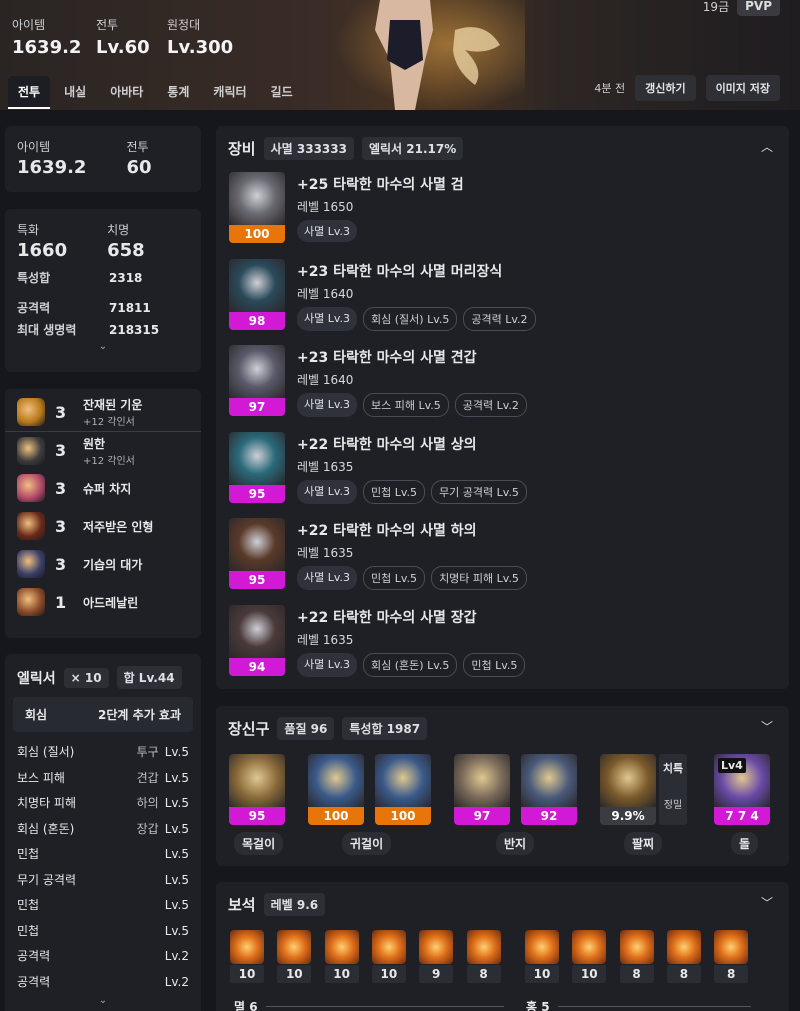  I want to click on collapse-chevron-up-icon: ︿, so click(767, 146).